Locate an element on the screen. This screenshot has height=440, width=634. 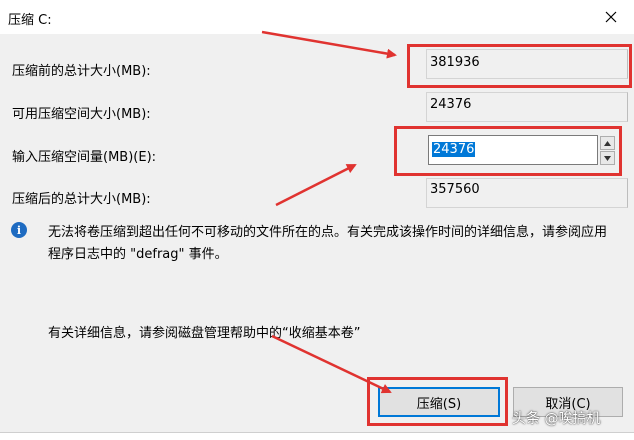
shrink-amount-stepper: 24376 is located at coordinates (522, 151).